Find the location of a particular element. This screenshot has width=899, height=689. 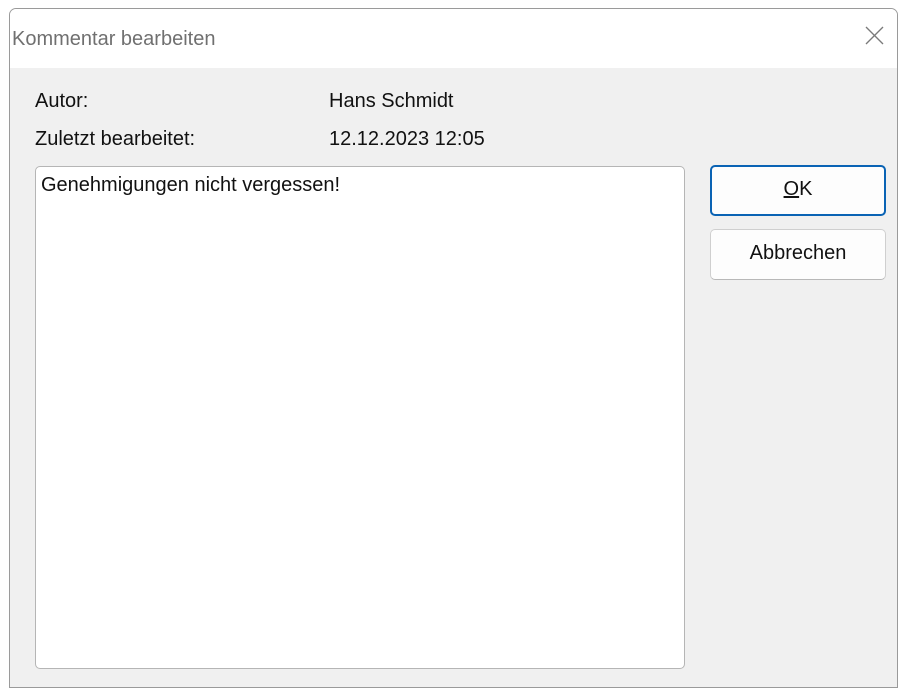

last-edited-value: 12.12.2023 12:05 is located at coordinates (407, 139).